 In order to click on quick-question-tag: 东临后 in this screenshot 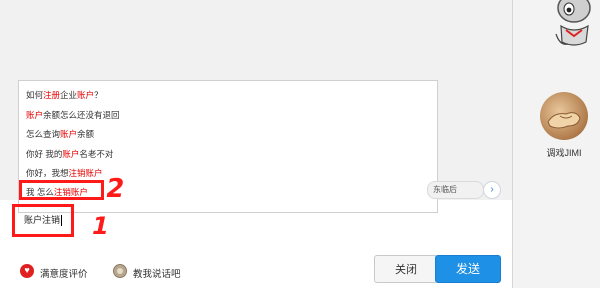, I will do `click(455, 190)`.